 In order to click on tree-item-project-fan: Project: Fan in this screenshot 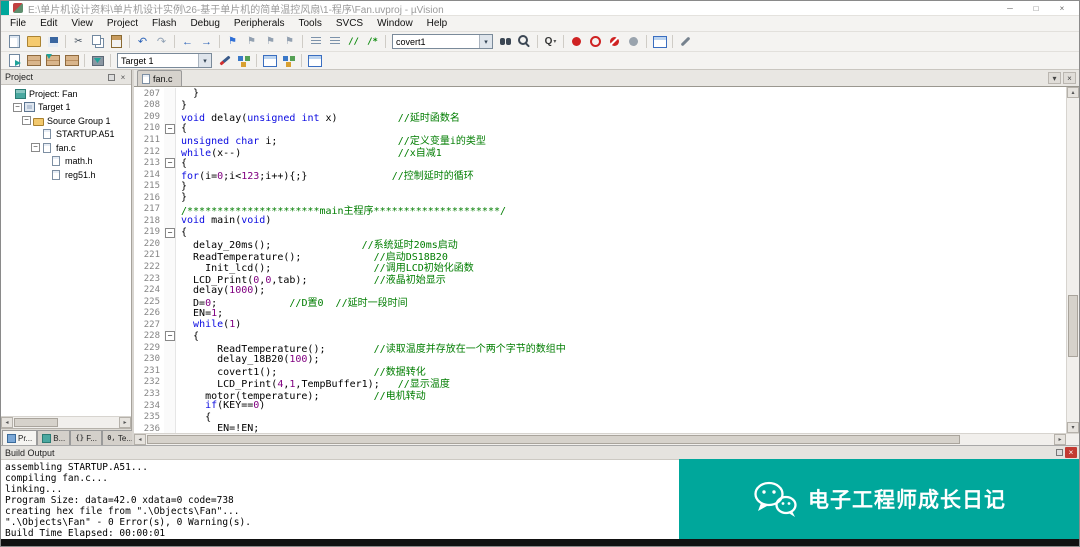, I will do `click(66, 94)`.